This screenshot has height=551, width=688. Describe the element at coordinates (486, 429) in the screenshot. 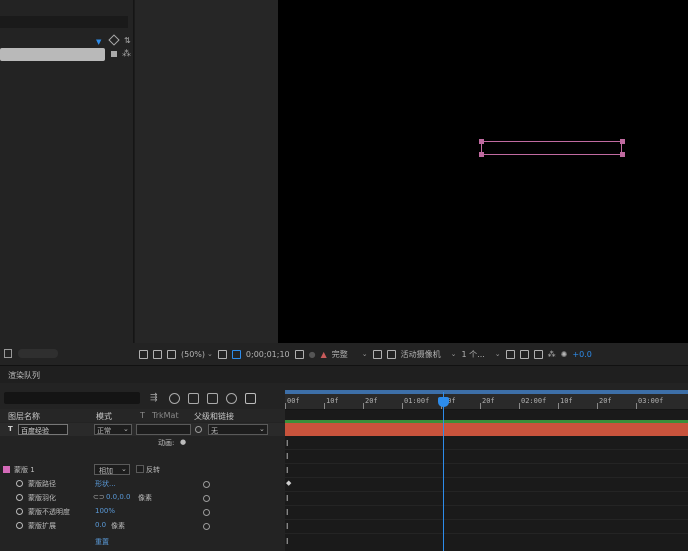

I see `layer-duration-bar` at that location.